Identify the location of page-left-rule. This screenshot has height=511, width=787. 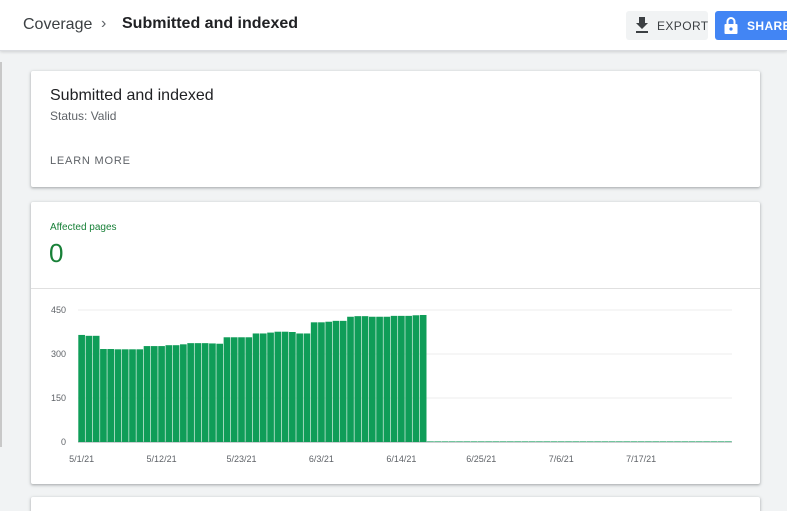
(1, 254).